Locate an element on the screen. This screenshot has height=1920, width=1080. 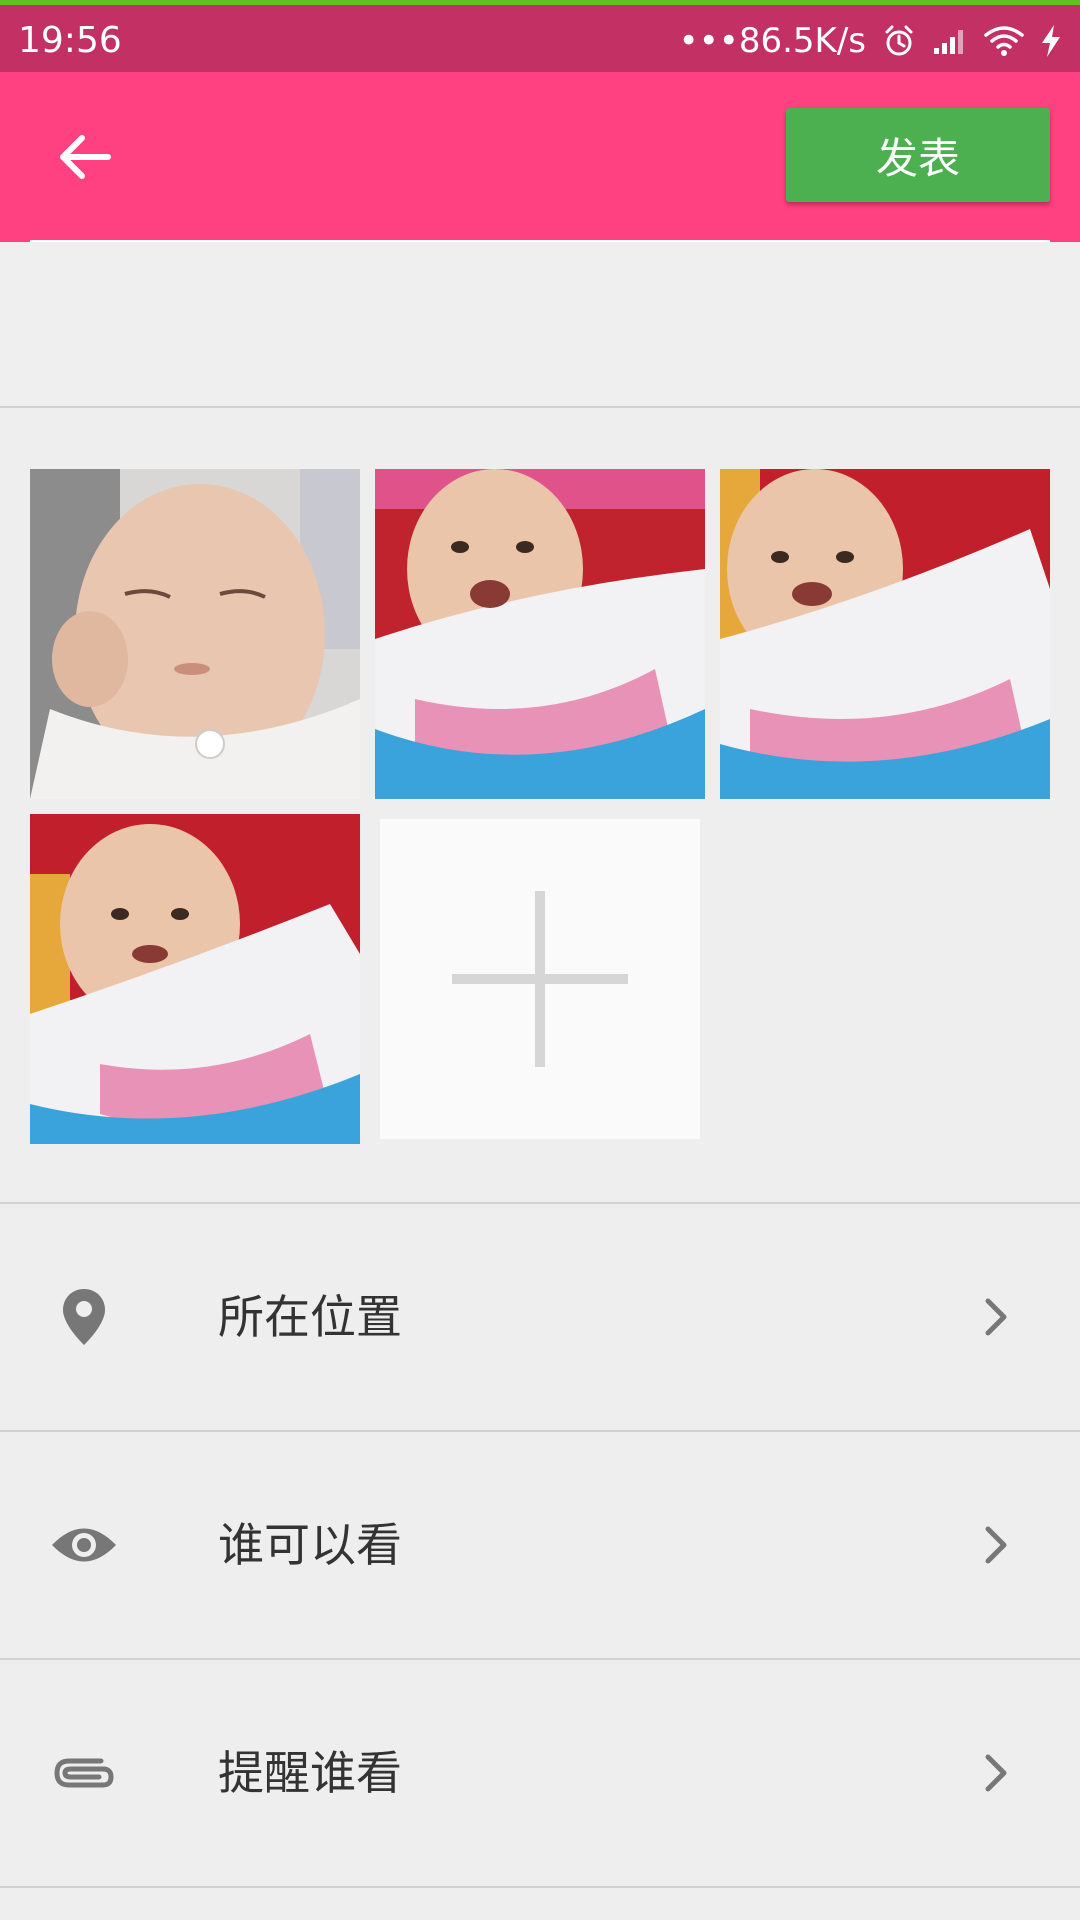
menu-item-label: 谁可以看 is located at coordinates (310, 1545).